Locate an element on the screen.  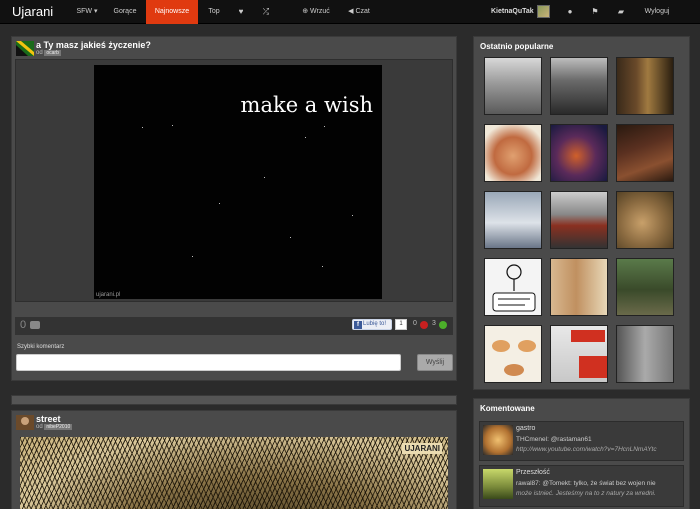
comment-user: THCmenel is located at coordinates (531, 439).